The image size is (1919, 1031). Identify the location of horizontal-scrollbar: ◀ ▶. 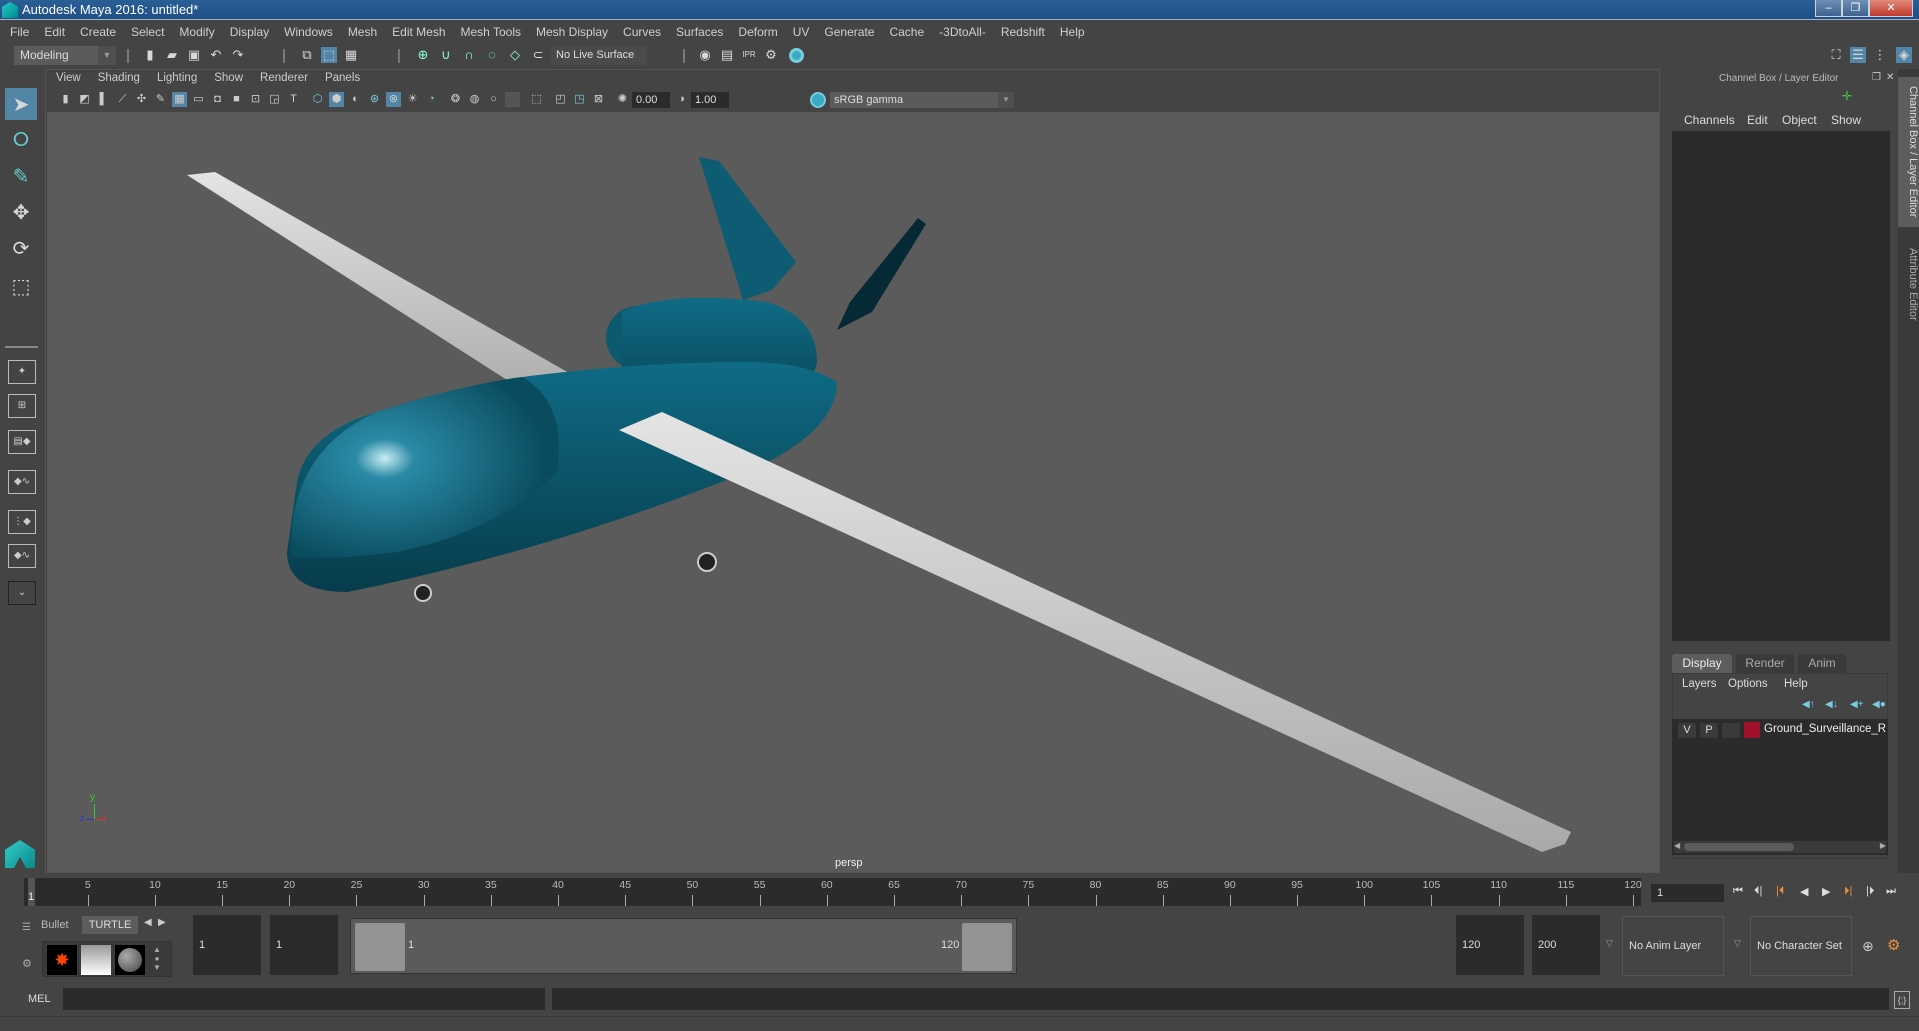
(1780, 847).